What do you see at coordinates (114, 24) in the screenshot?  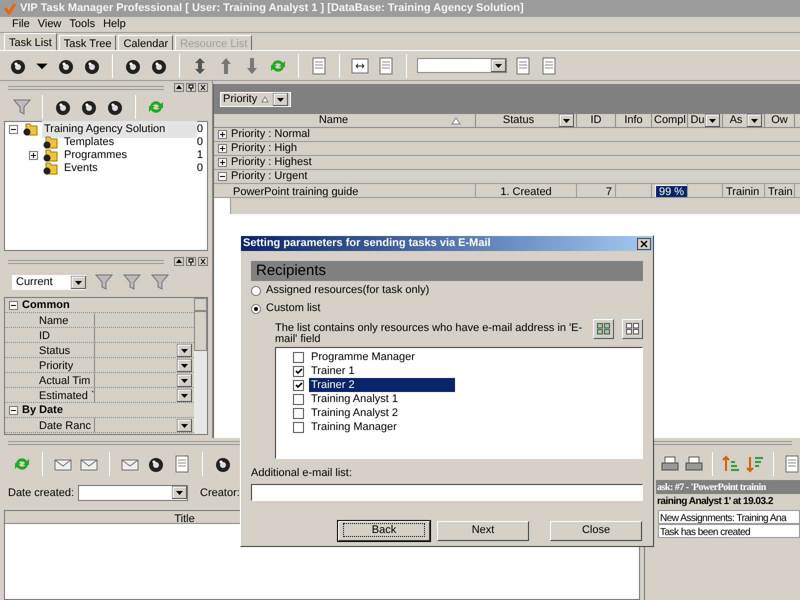 I see `menu-item: Help` at bounding box center [114, 24].